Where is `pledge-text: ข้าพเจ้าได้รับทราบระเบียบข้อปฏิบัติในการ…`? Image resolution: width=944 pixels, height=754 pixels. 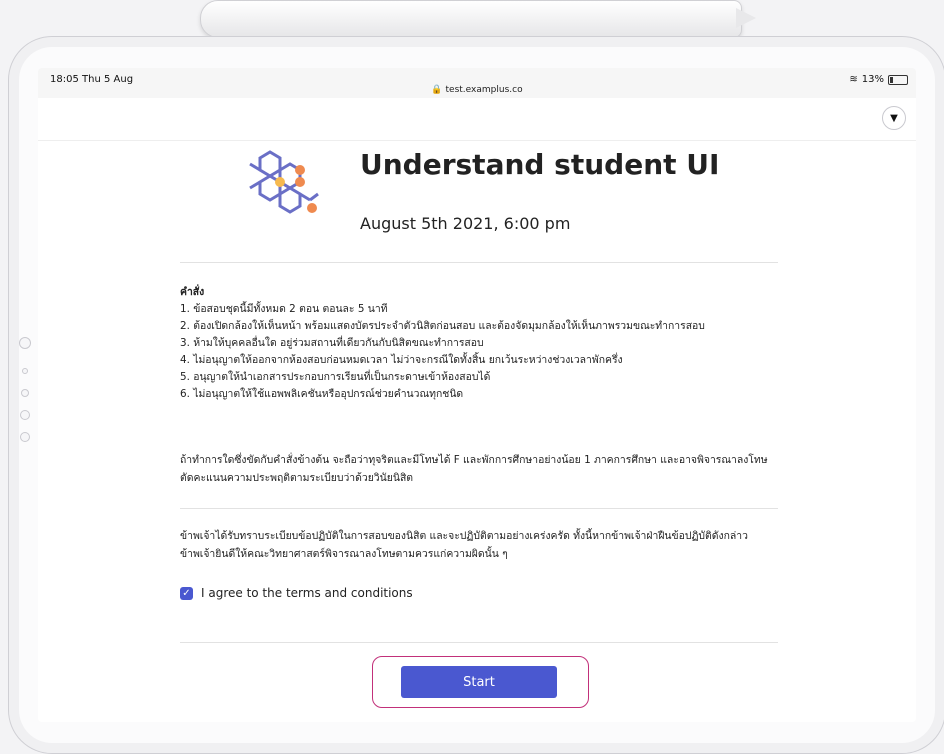
pledge-text: ข้าพเจ้าได้รับทราบระเบียบข้อปฏิบัติในการ… is located at coordinates (464, 545).